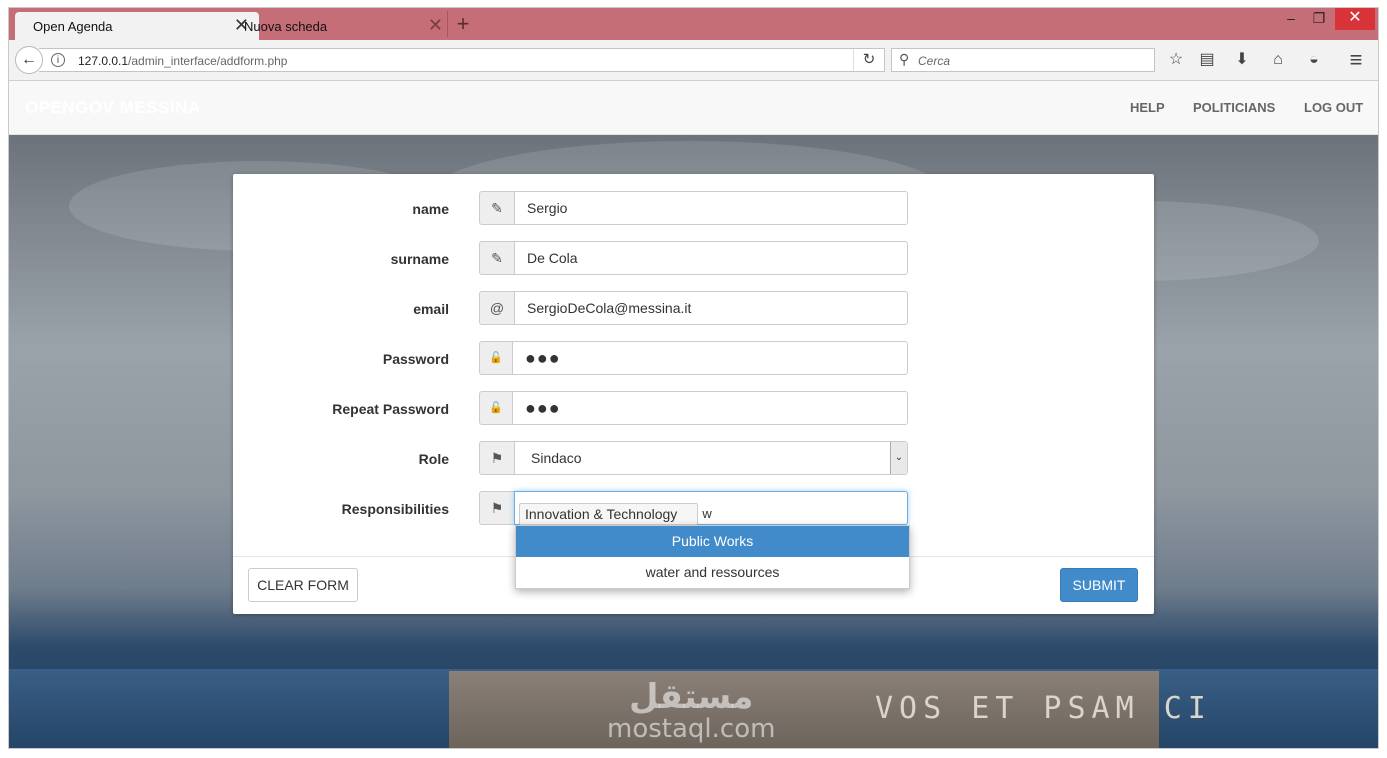 The height and width of the screenshot is (758, 1387). I want to click on surname-field: De Cola, so click(711, 258).